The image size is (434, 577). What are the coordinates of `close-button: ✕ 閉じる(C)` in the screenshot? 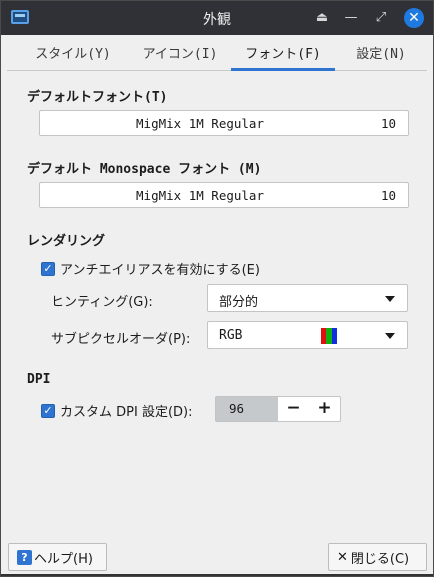 It's located at (377, 557).